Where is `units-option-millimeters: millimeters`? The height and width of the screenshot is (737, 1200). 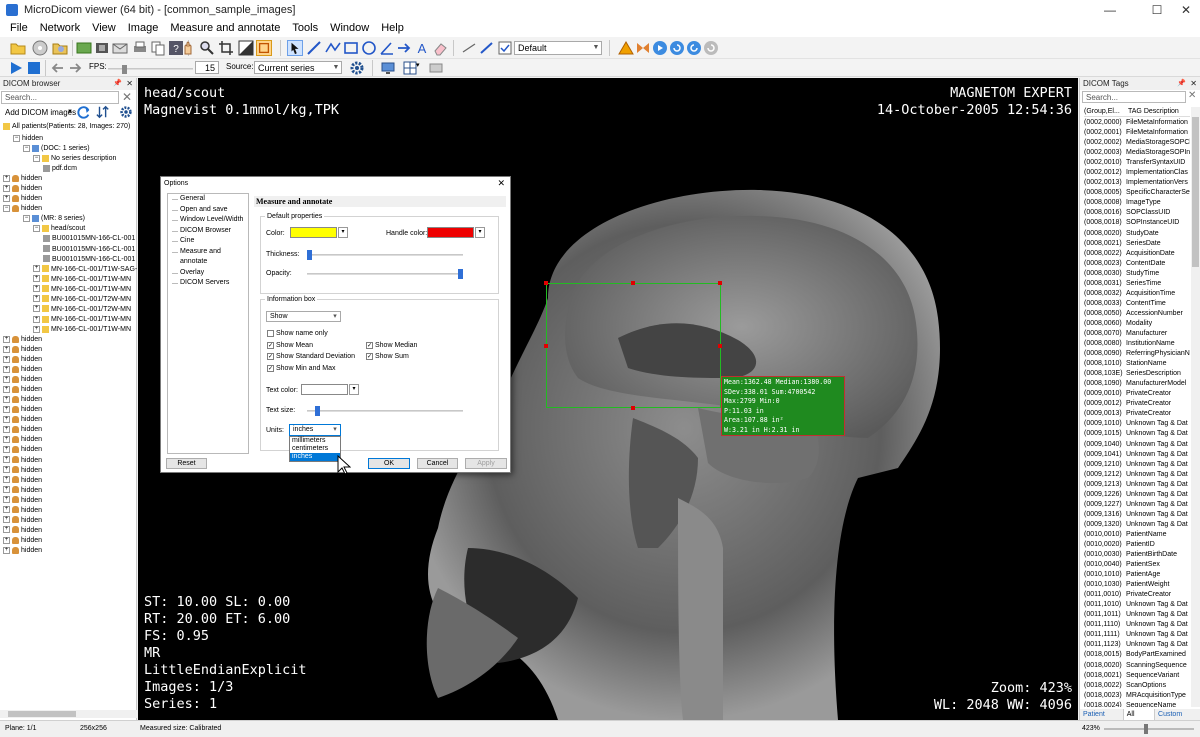
units-option-millimeters: millimeters is located at coordinates (315, 441).